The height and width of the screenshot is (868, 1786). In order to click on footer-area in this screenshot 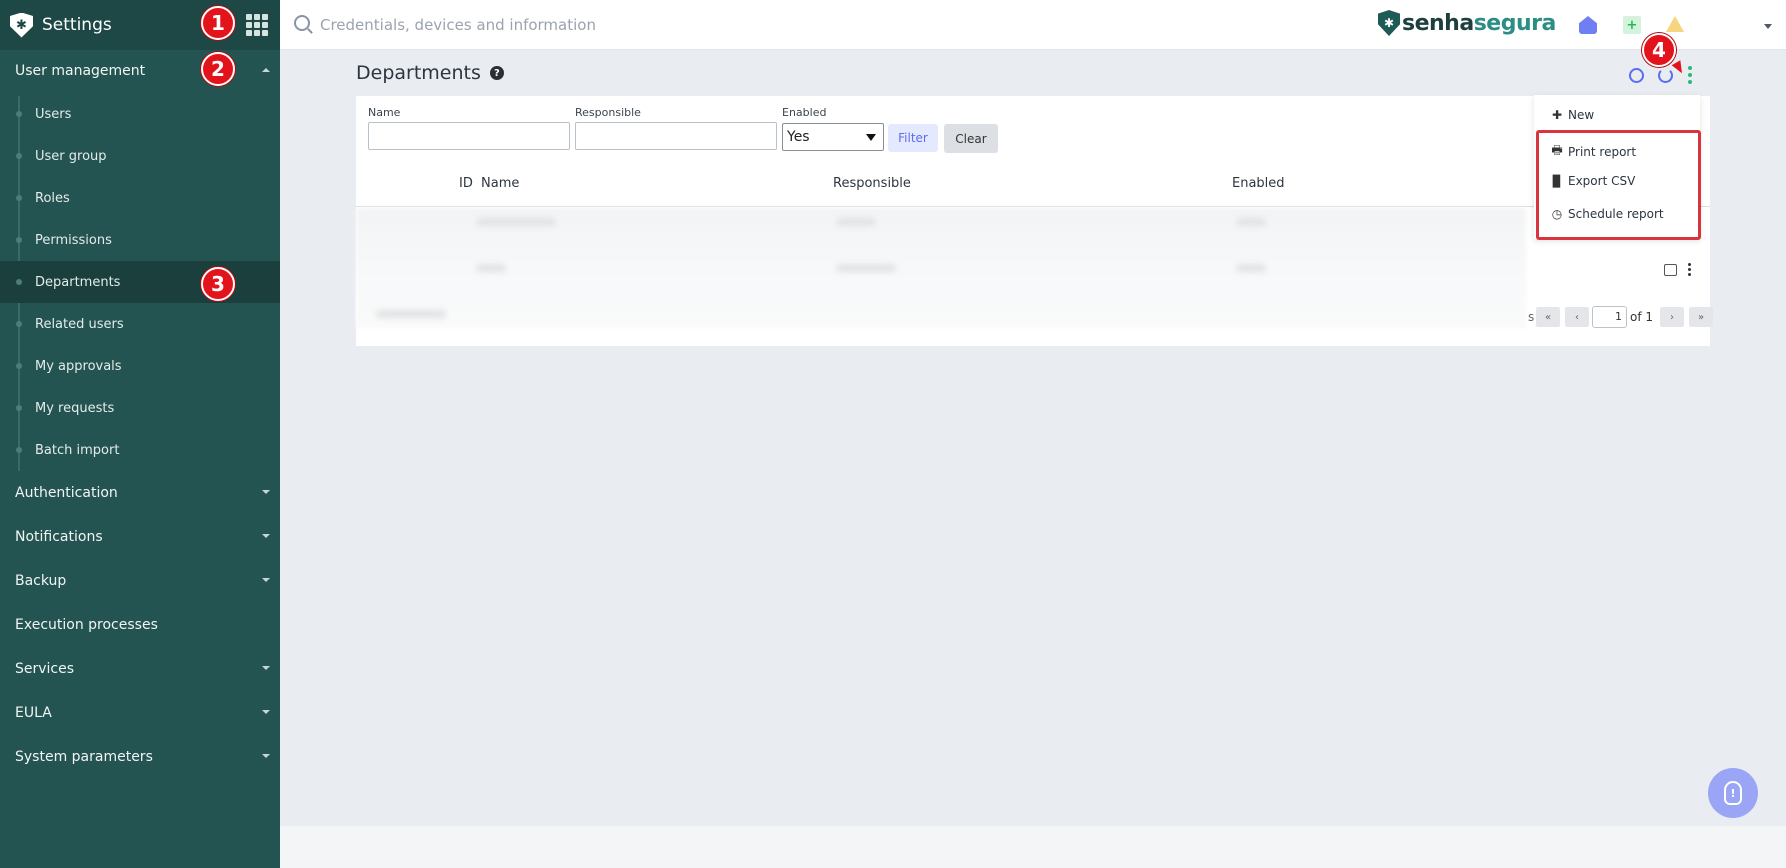, I will do `click(1033, 847)`.